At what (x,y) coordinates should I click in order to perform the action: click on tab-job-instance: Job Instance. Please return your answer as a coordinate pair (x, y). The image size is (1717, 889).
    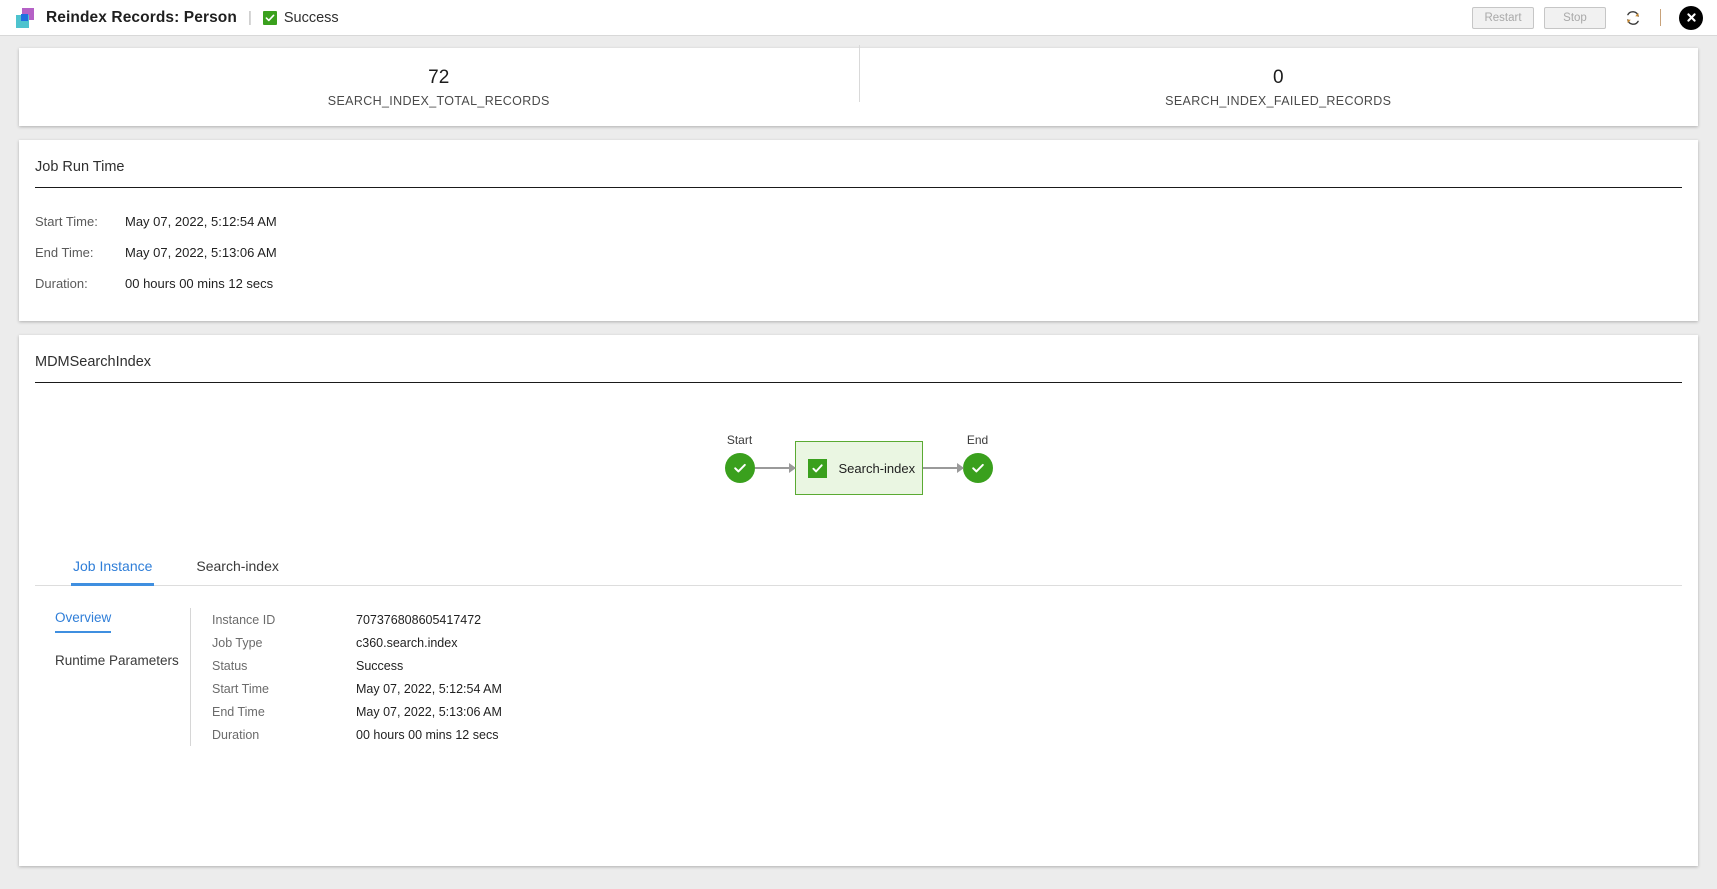
    Looking at the image, I should click on (113, 572).